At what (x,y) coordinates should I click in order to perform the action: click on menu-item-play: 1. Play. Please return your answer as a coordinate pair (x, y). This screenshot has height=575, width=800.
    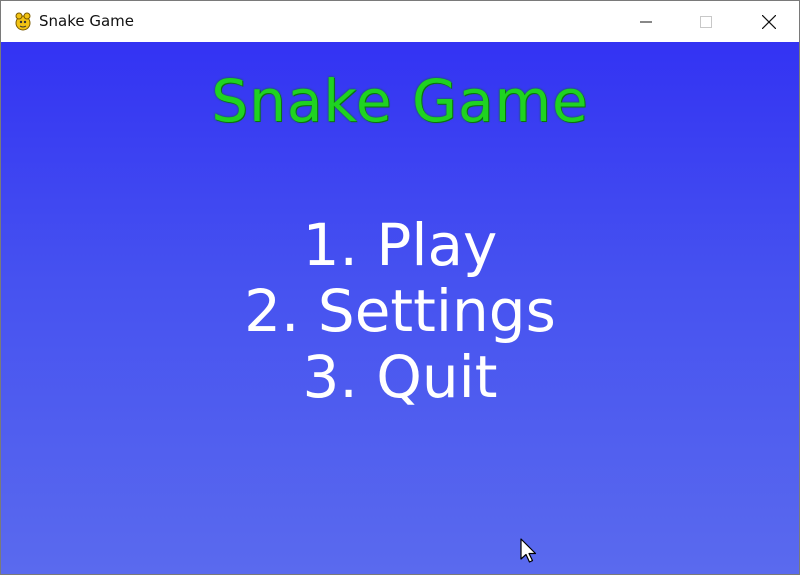
    Looking at the image, I should click on (400, 245).